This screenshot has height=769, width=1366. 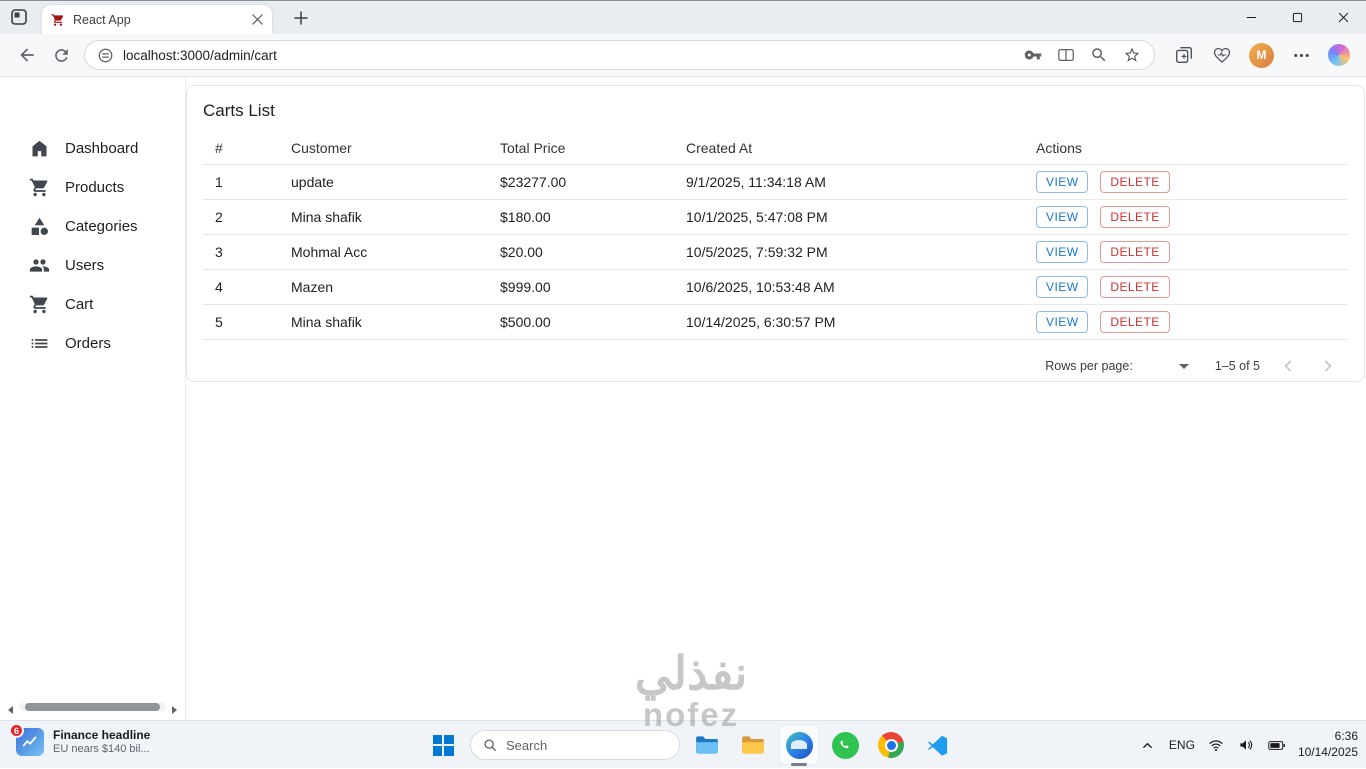 What do you see at coordinates (1276, 745) in the screenshot?
I see `battery-icon` at bounding box center [1276, 745].